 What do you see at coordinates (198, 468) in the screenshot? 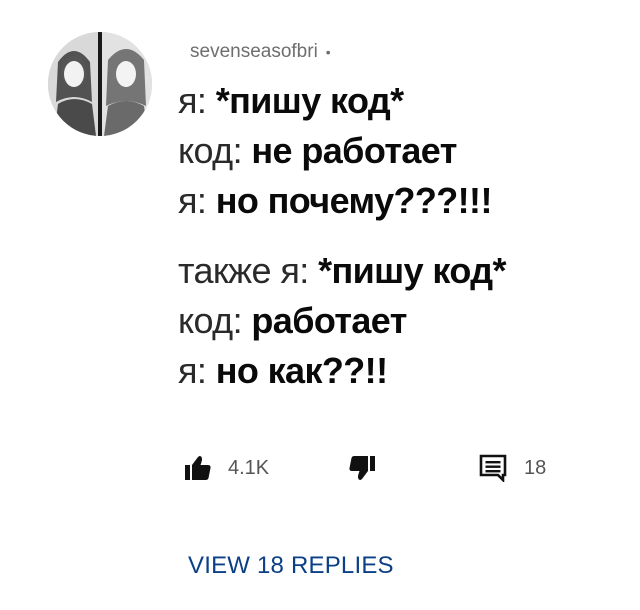
I see `thumbs-up-icon` at bounding box center [198, 468].